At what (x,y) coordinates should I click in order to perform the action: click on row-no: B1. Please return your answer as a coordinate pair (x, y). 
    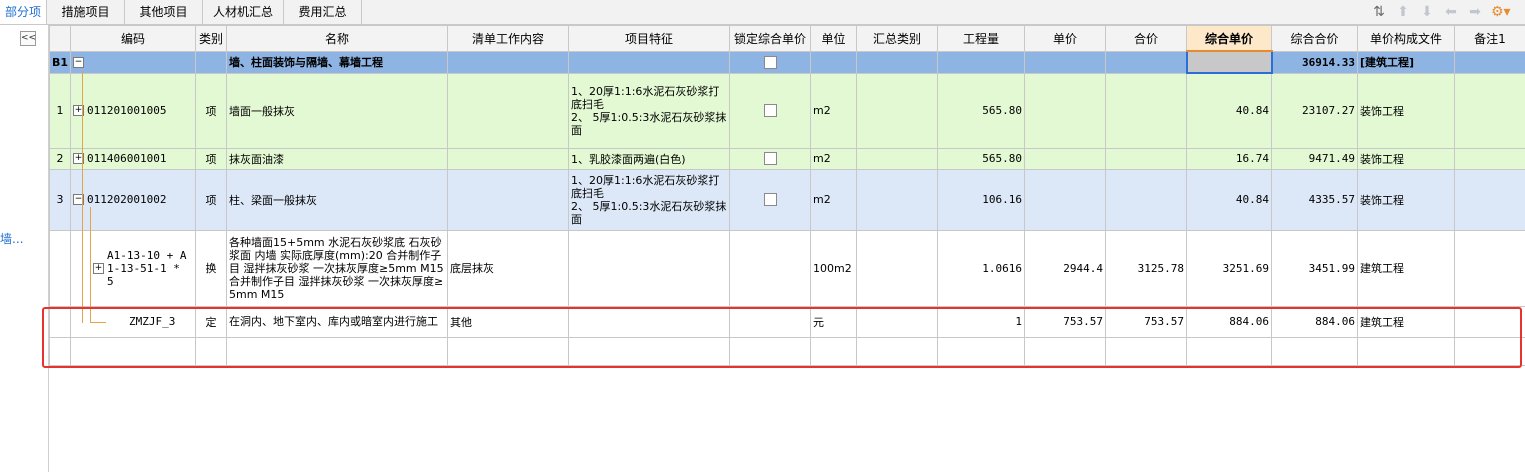
    Looking at the image, I should click on (60, 62).